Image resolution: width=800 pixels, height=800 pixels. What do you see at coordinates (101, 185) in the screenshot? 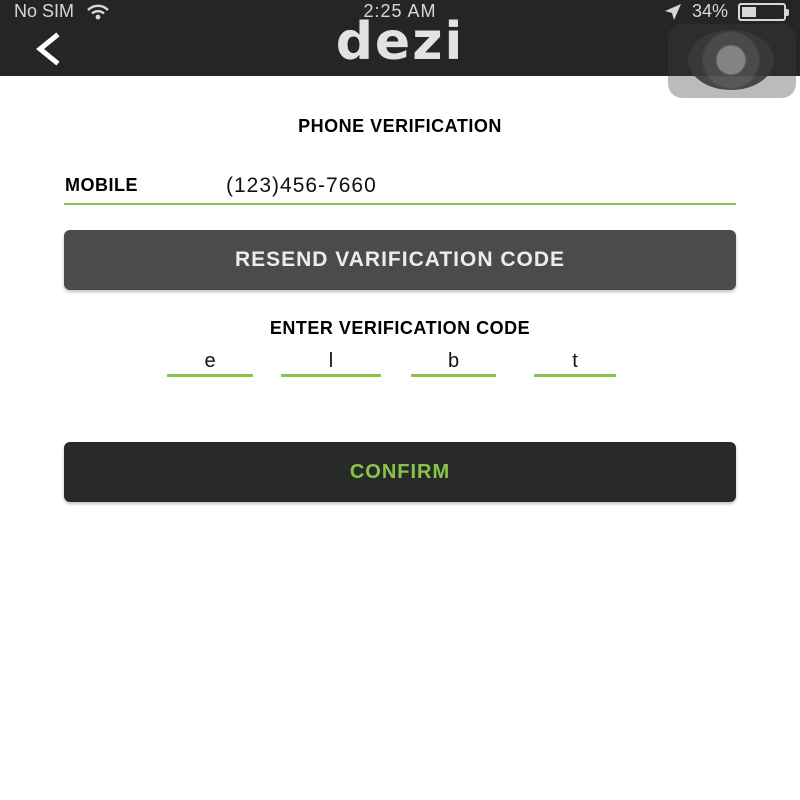
I see `mobile-label: MOBILE` at bounding box center [101, 185].